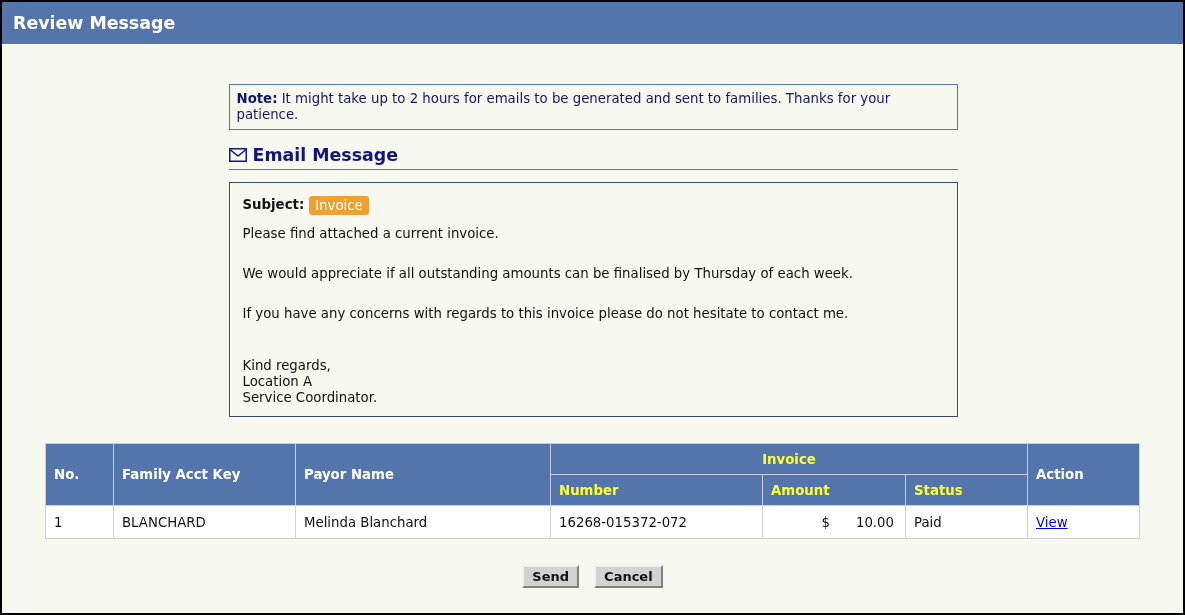 The height and width of the screenshot is (615, 1185). What do you see at coordinates (546, 314) in the screenshot?
I see `message-paragraph: If you have any concerns with regards to this invoice please do not hesitate to contact me.` at bounding box center [546, 314].